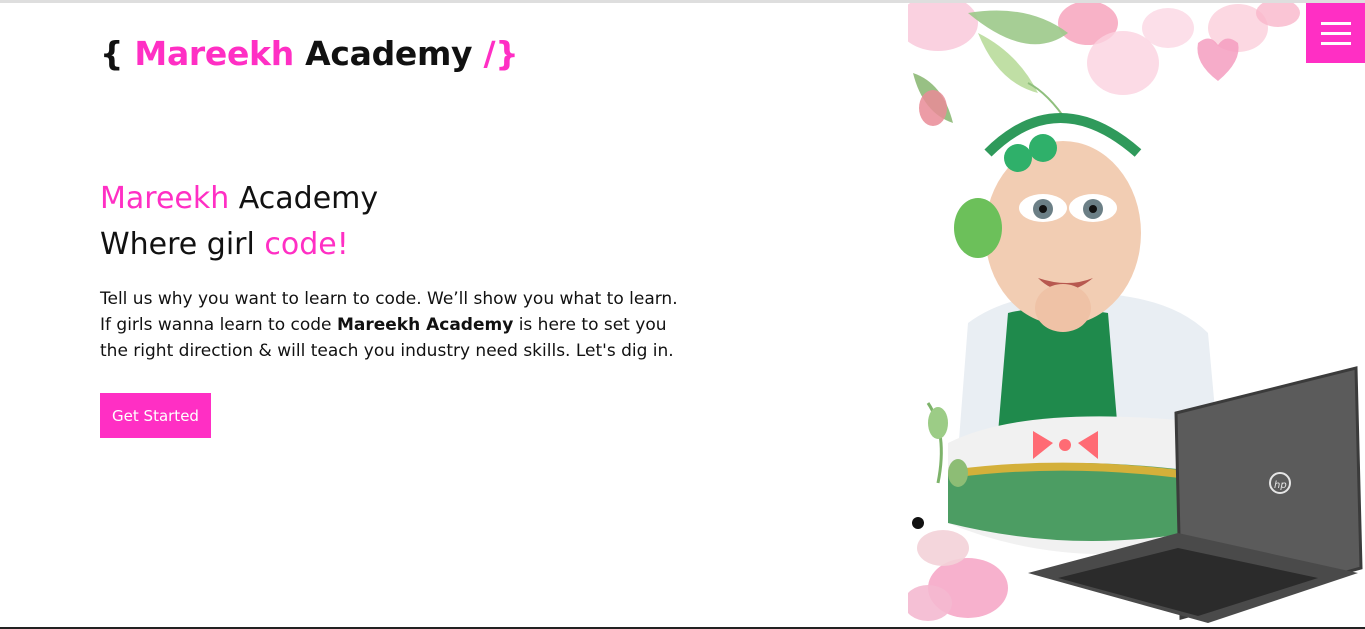 This screenshot has width=1365, height=629. What do you see at coordinates (1136, 65) in the screenshot?
I see `floral-top-decoration` at bounding box center [1136, 65].